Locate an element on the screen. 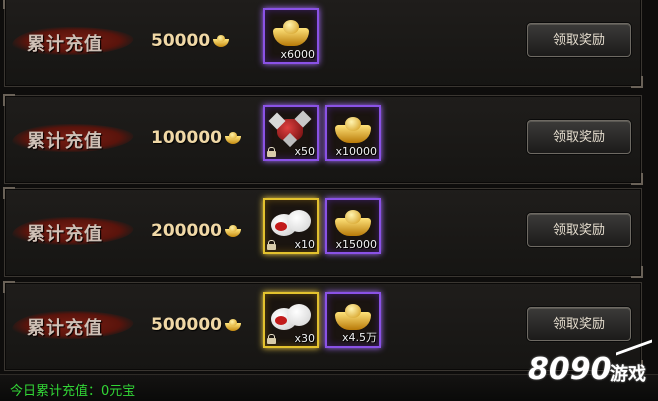 Image resolution: width=658 pixels, height=401 pixels. reward-count: x30 is located at coordinates (304, 338).